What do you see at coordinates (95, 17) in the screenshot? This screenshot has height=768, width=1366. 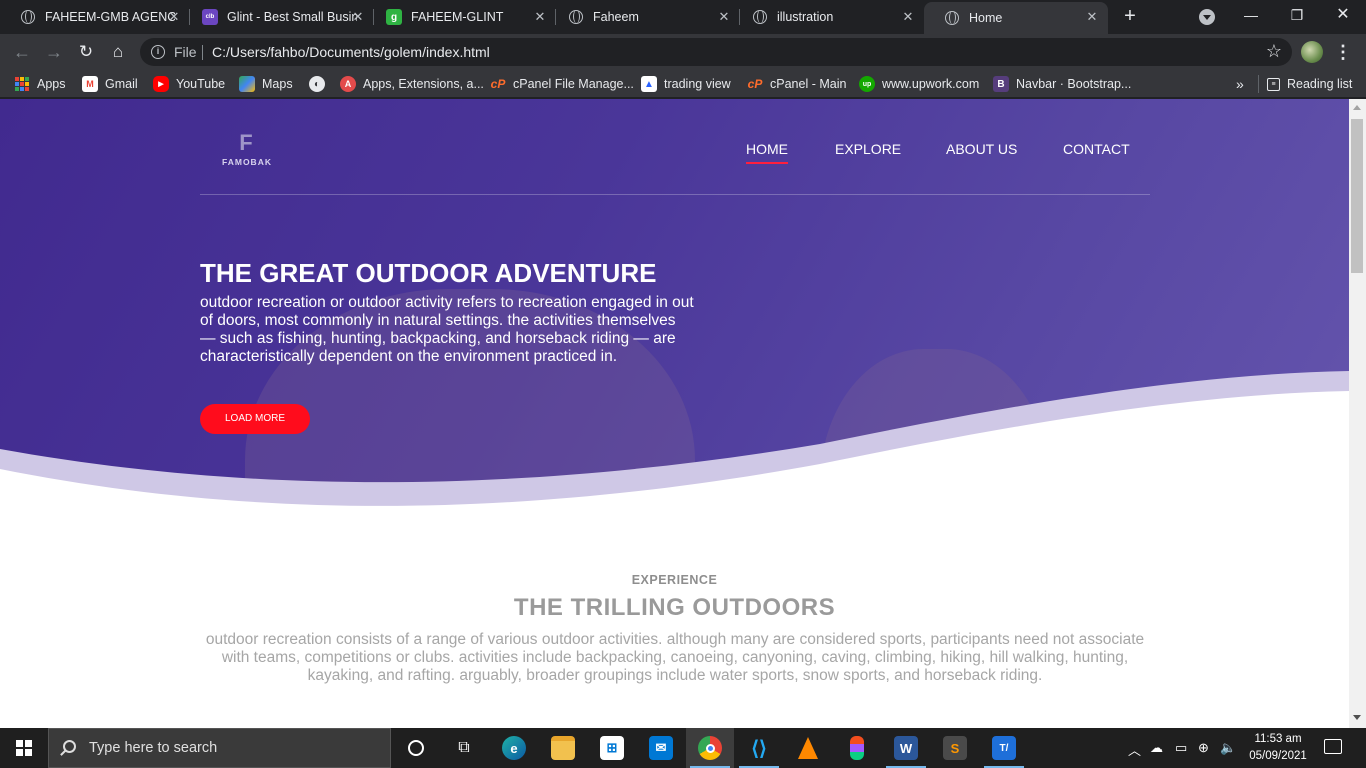 I see `browser-tab: FAHEEM-GMB AGENCY ✕` at bounding box center [95, 17].